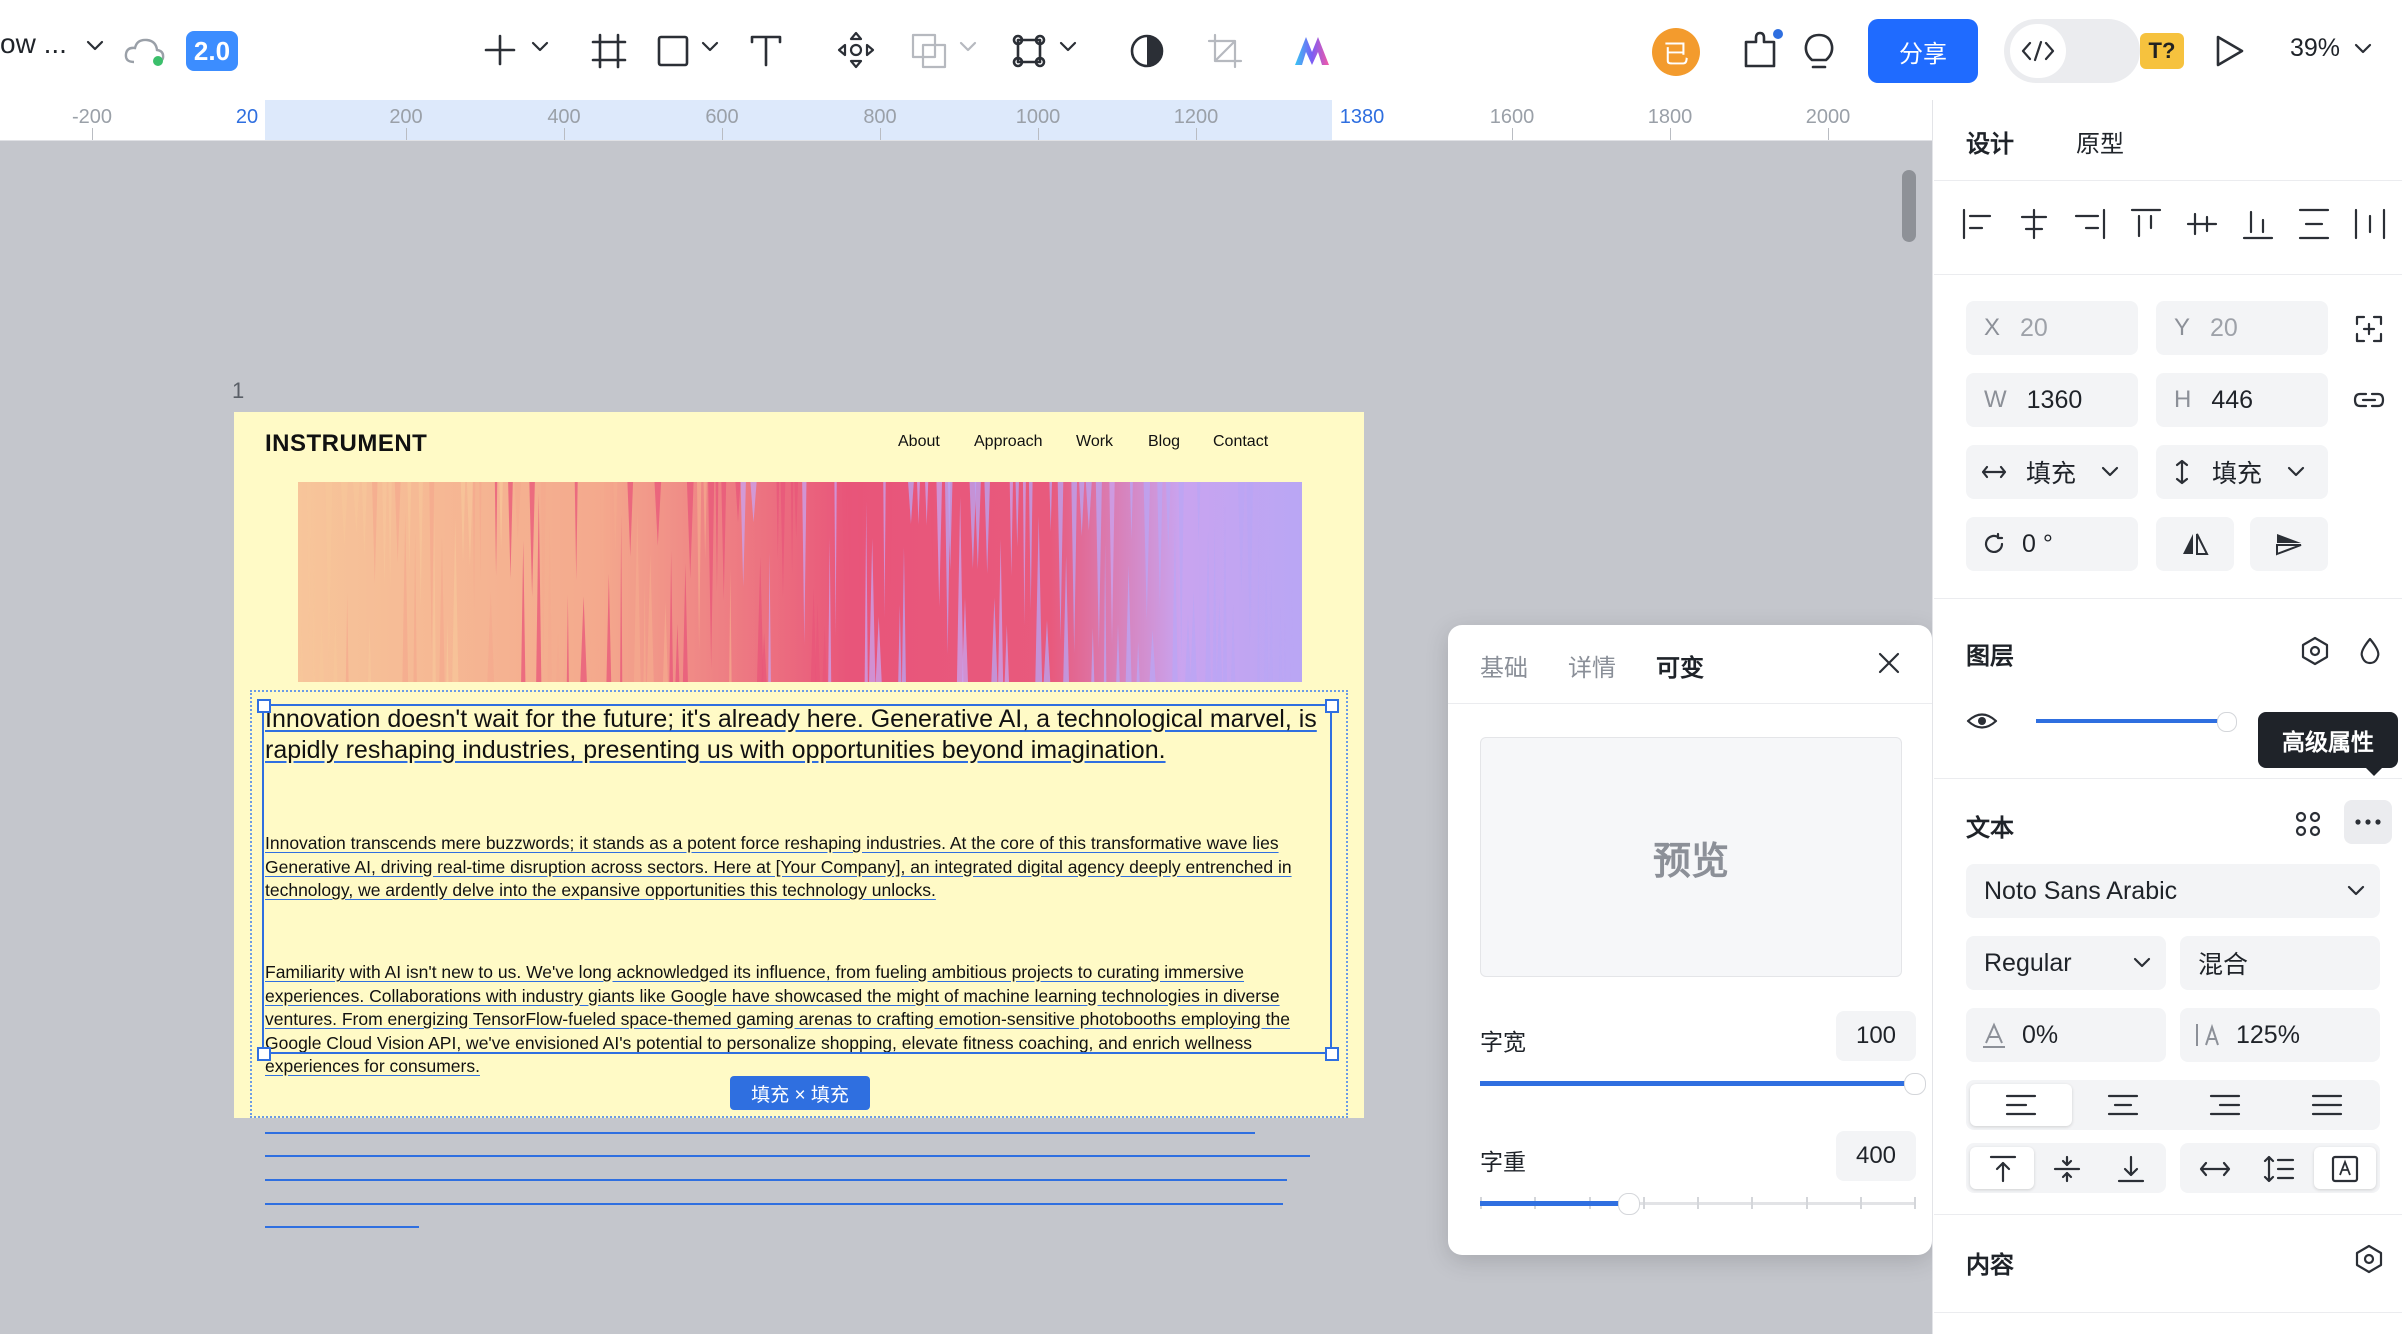  I want to click on nav-contact: Contact, so click(1240, 442).